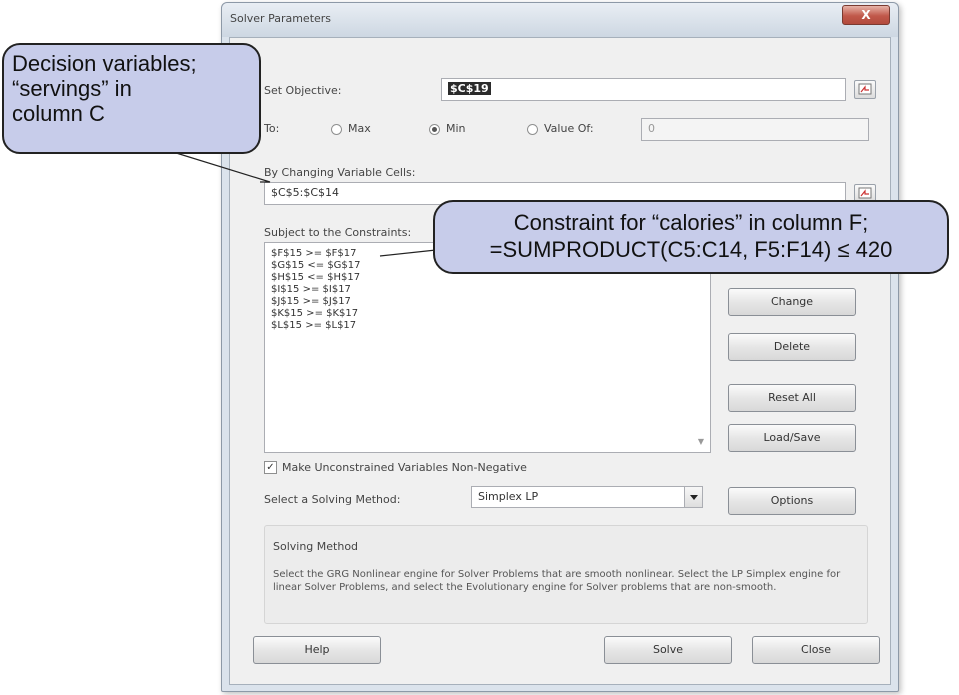  I want to click on options-button: Options, so click(792, 501).